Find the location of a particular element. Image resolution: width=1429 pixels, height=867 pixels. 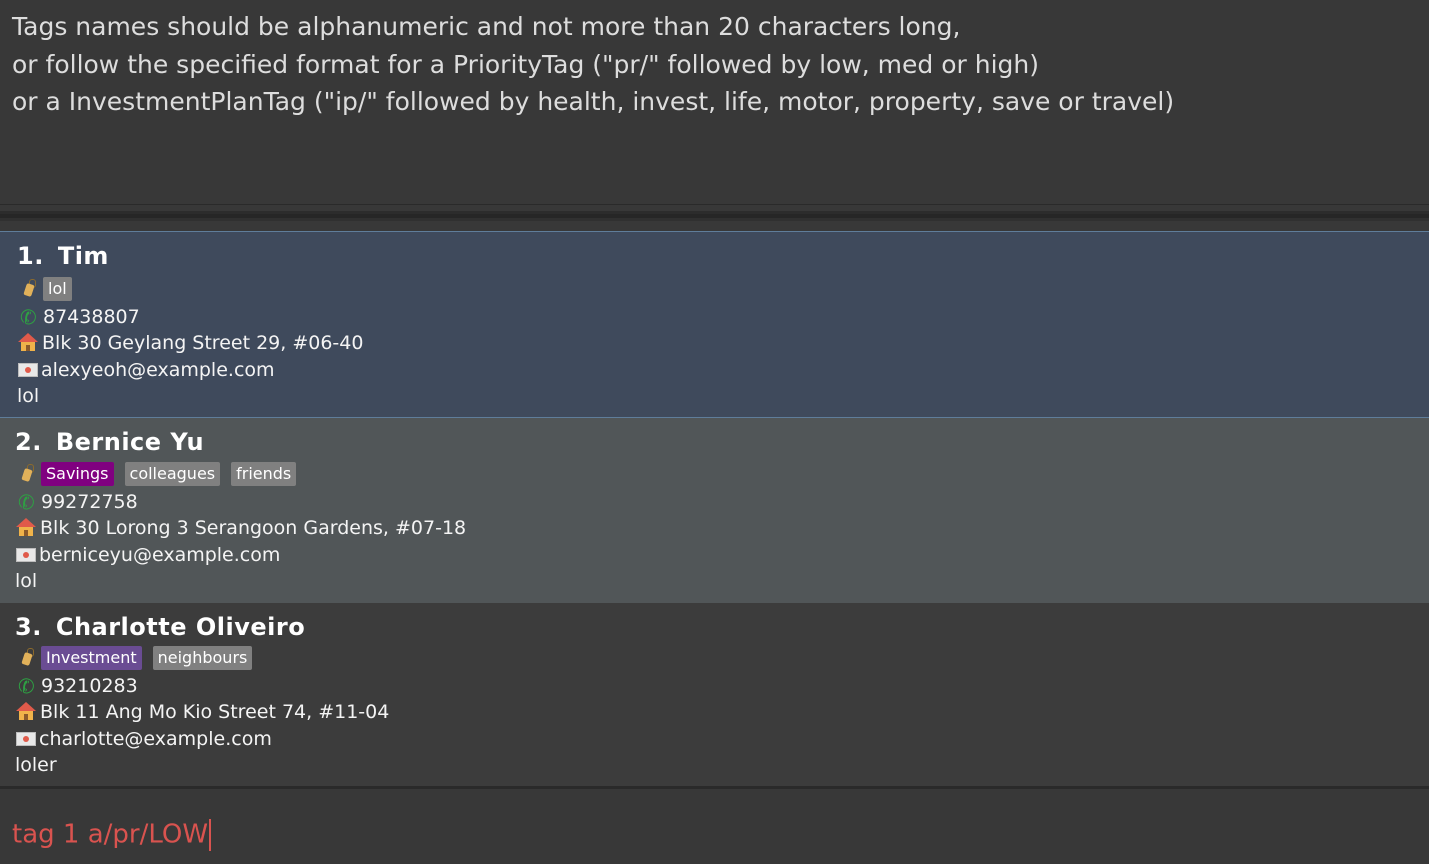

tag-row: Investment neighbours is located at coordinates (140, 658).